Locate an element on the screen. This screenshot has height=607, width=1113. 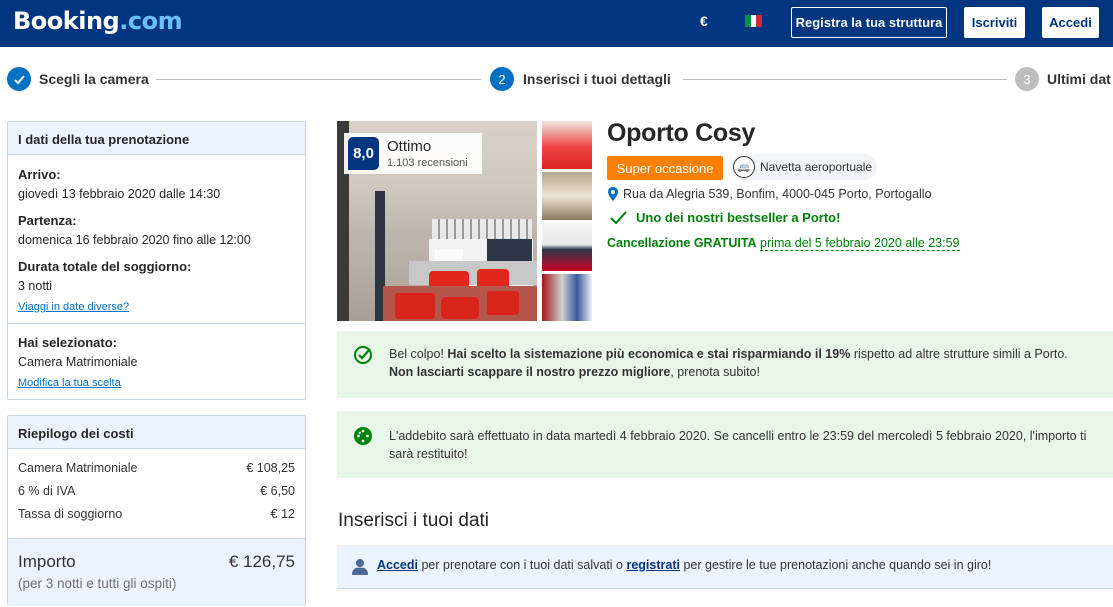
airport-shuttle-badge: 🚐 Navetta aeroportuale is located at coordinates (804, 167).